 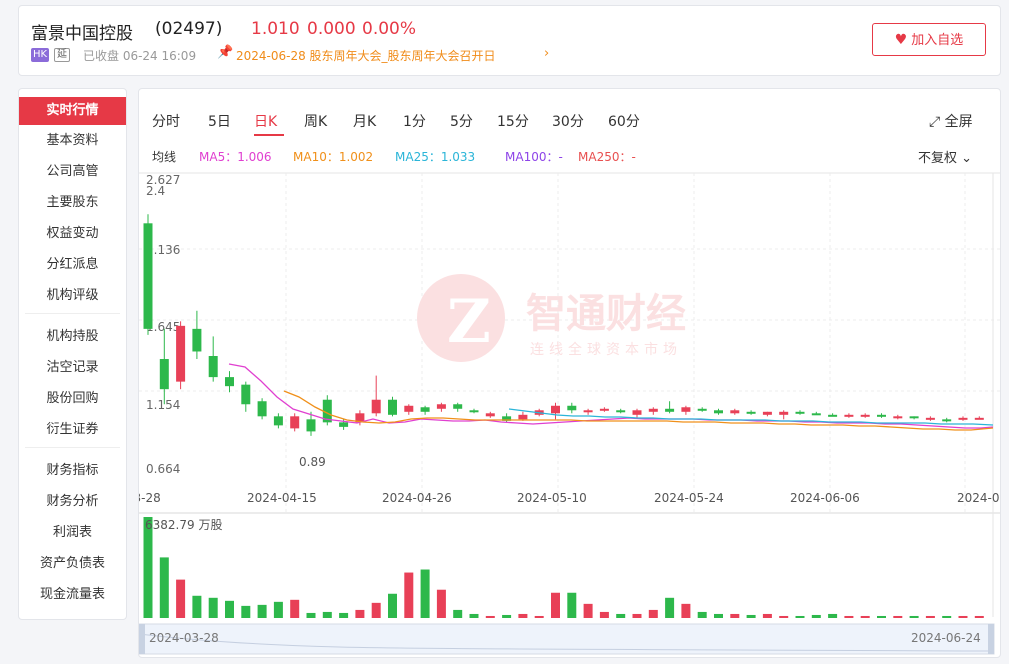 I want to click on sidebar-item: 财务分析, so click(x=72, y=502).